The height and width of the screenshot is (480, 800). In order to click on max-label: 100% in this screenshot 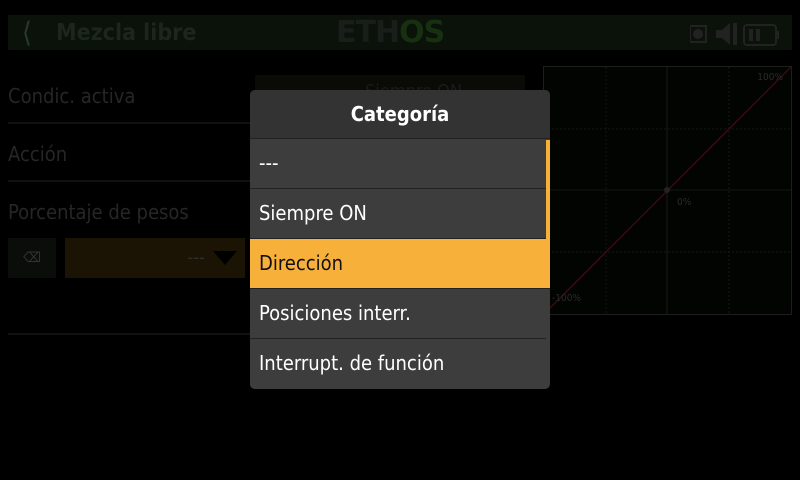, I will do `click(770, 77)`.